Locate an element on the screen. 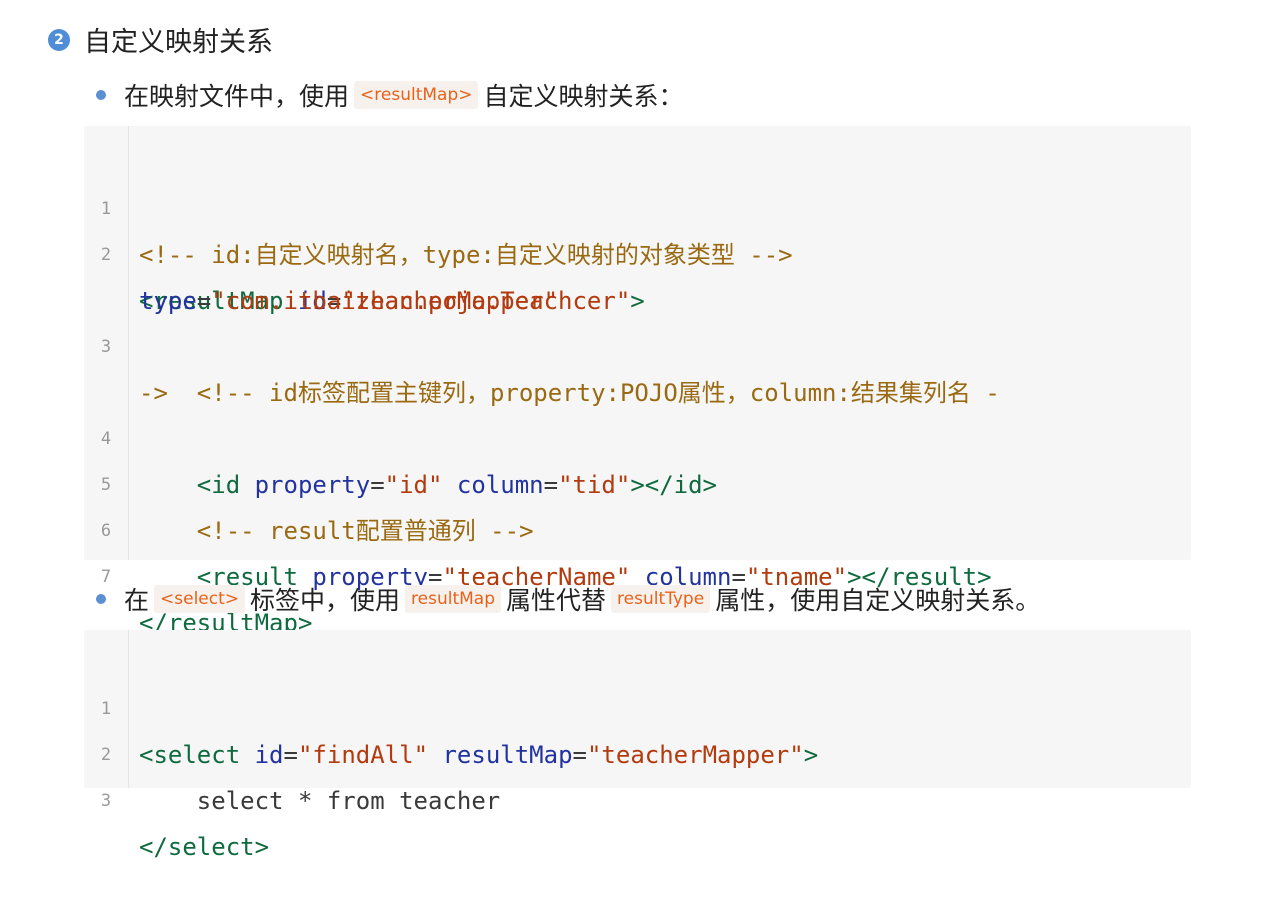 Image resolution: width=1261 pixels, height=916 pixels. code-text: </select> is located at coordinates (204, 847).